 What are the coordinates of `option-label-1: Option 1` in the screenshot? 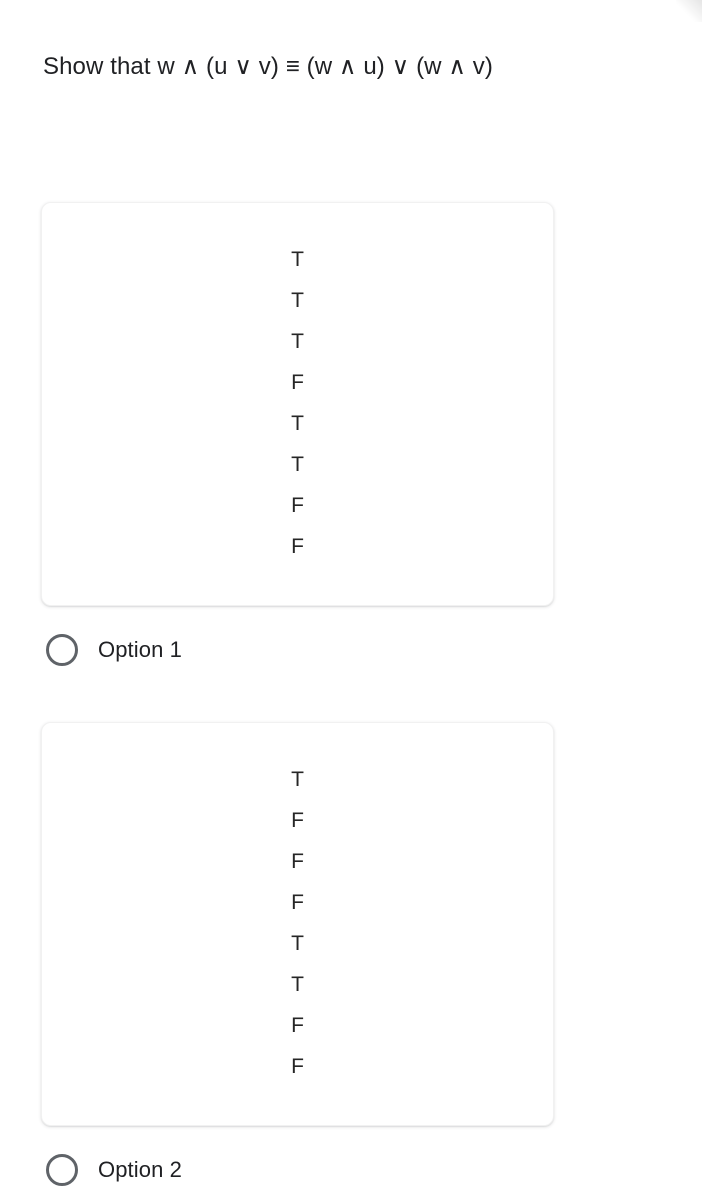 It's located at (140, 649).